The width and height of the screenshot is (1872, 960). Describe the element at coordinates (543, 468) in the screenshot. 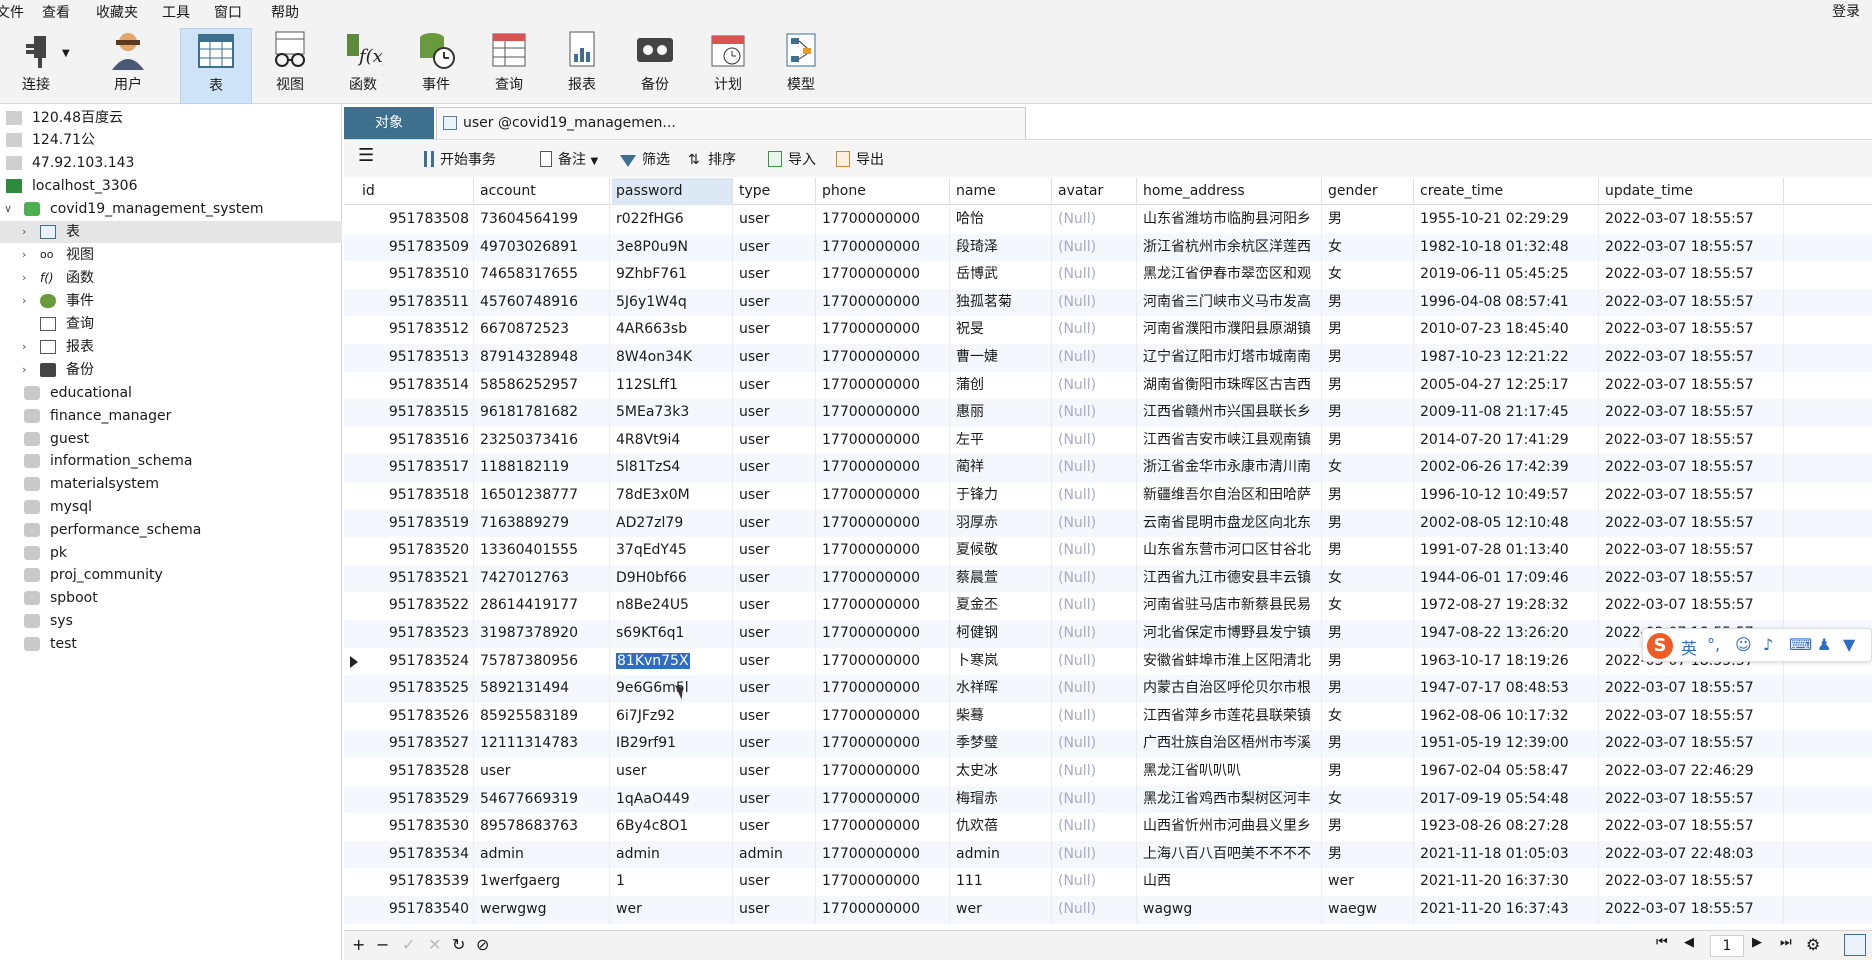

I see `table-cell-account: 1188182119` at that location.